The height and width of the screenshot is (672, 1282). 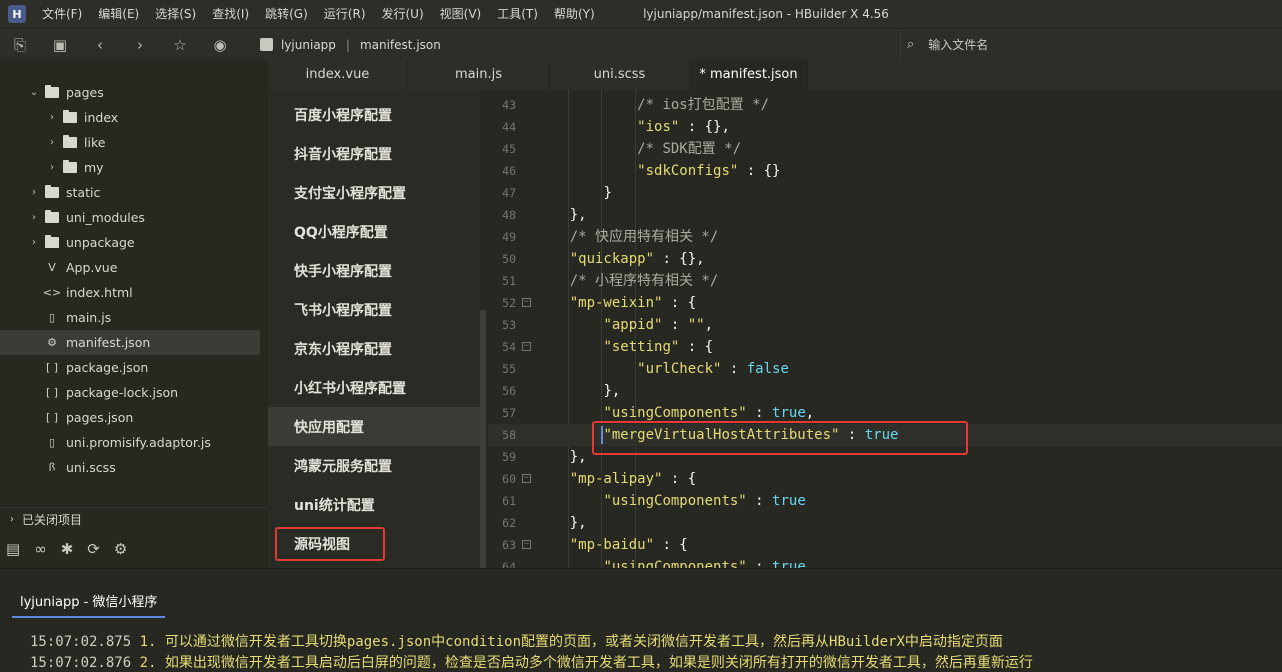 What do you see at coordinates (140, 45) in the screenshot?
I see `forward-icon: ›` at bounding box center [140, 45].